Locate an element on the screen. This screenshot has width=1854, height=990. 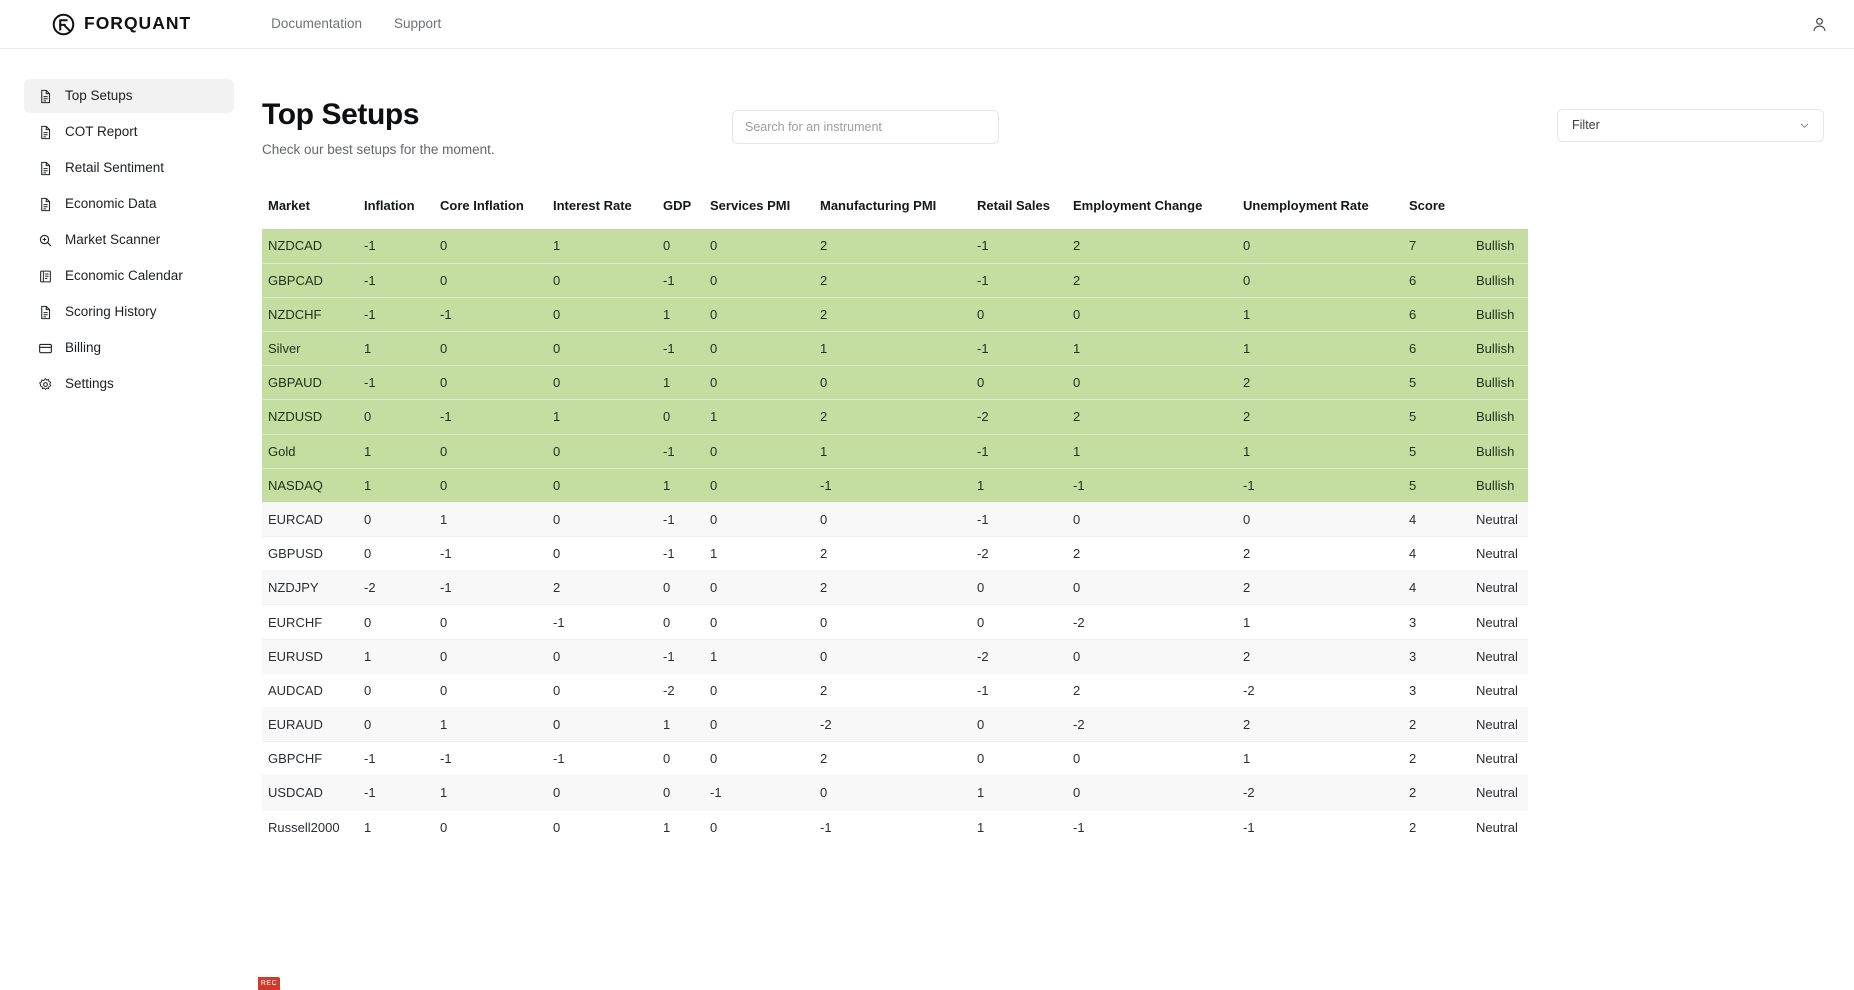
user-account-button is located at coordinates (1819, 24).